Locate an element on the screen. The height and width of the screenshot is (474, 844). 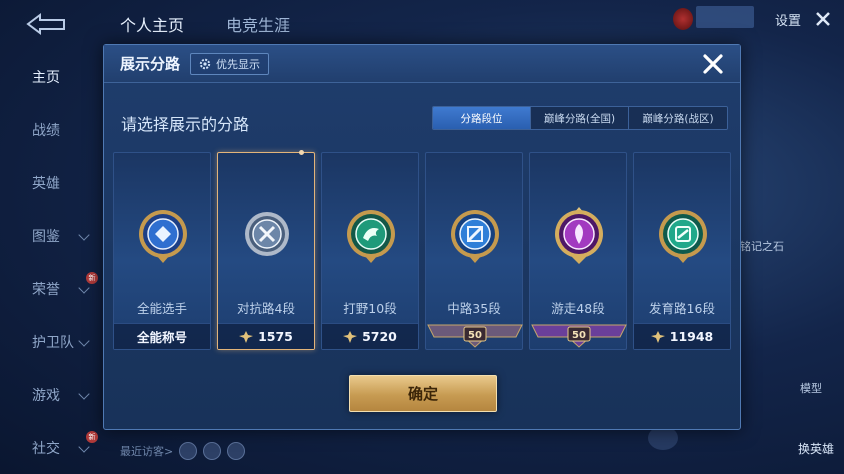
recent-visitors: 最近访客> is located at coordinates (183, 451).